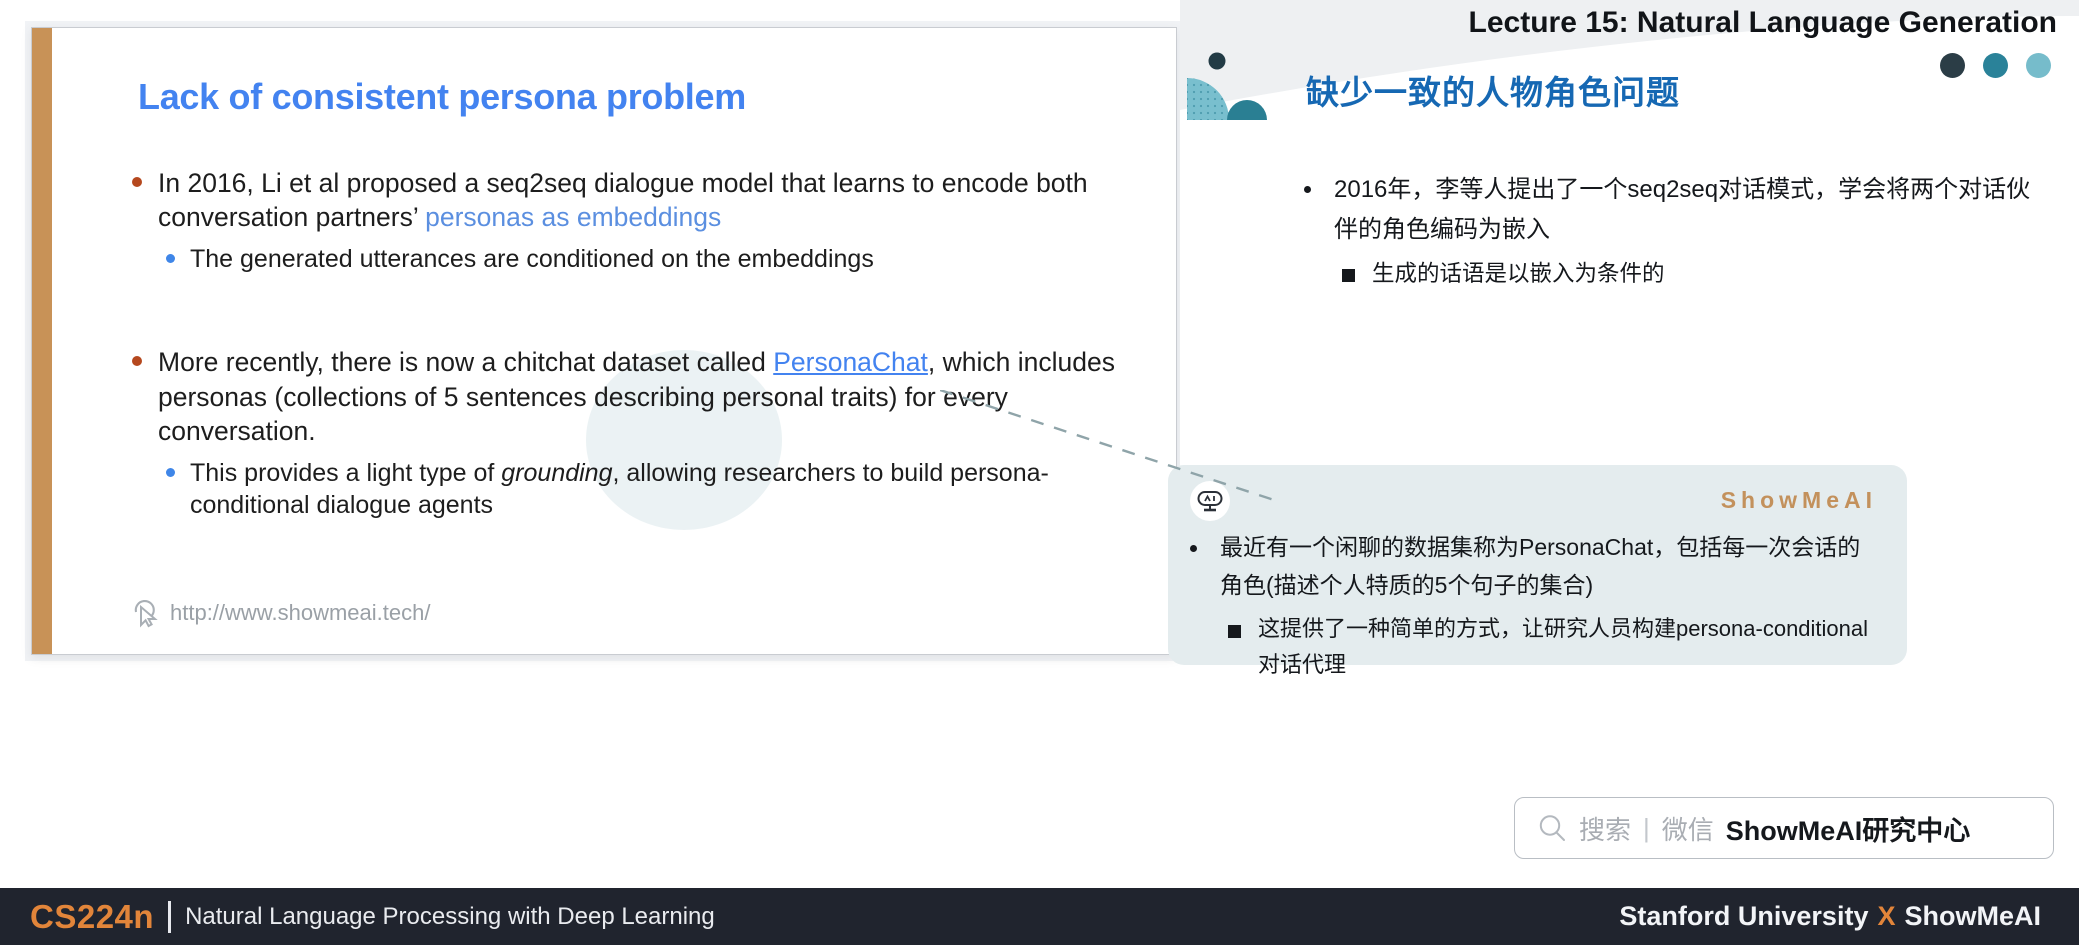 The image size is (2079, 945). What do you see at coordinates (442, 96) in the screenshot?
I see `page-title: Lack of consistent persona problem` at bounding box center [442, 96].